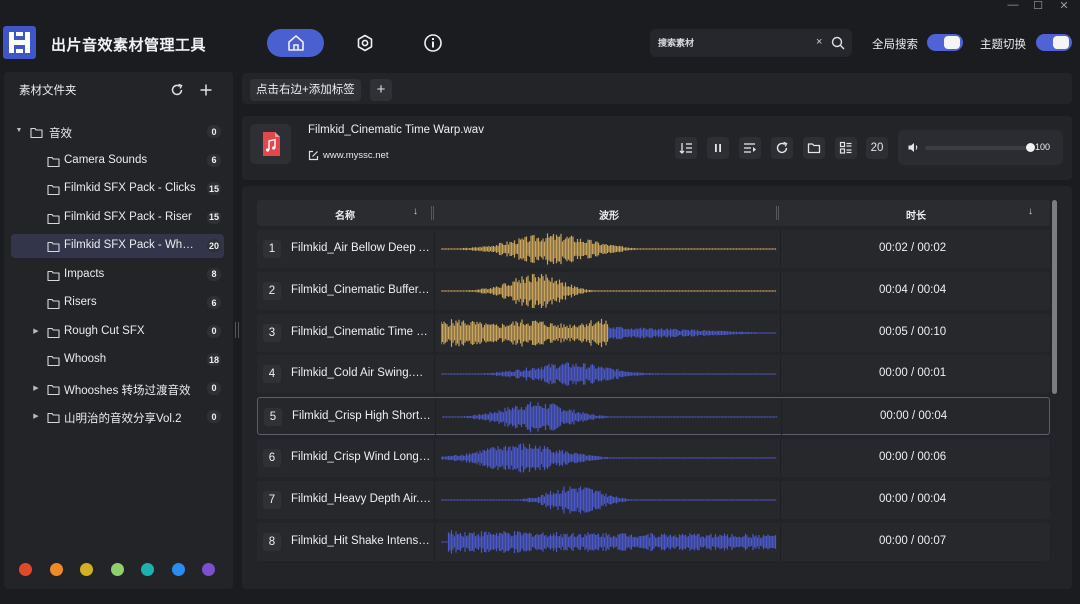  I want to click on sidebar-folder-item: Filmkid SFX Pack - Clicks 15, so click(117, 189).